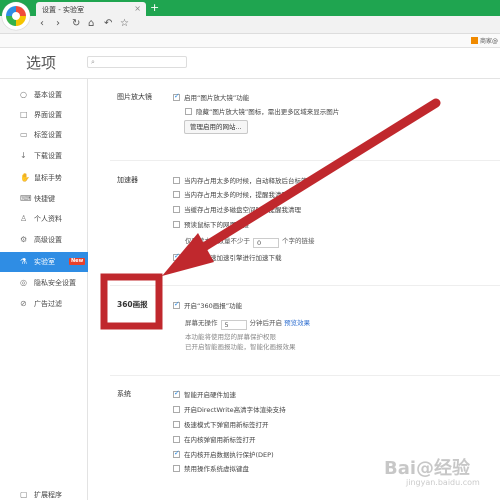 The image size is (500, 500). Describe the element at coordinates (207, 305) in the screenshot. I see `screensaver-enable-checkbox: 开启“360画报”功能` at that location.